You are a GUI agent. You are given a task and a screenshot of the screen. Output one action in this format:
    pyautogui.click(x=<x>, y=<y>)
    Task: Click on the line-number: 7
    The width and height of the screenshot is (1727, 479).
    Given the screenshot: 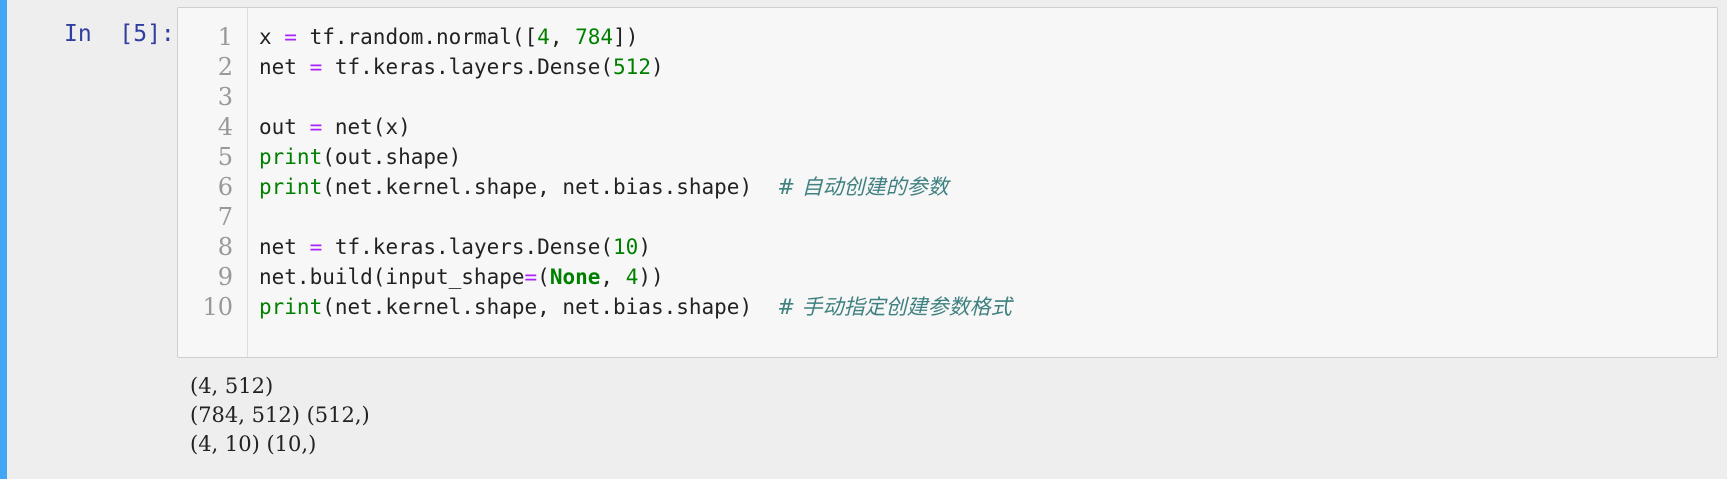 What is the action you would take?
    pyautogui.click(x=225, y=217)
    